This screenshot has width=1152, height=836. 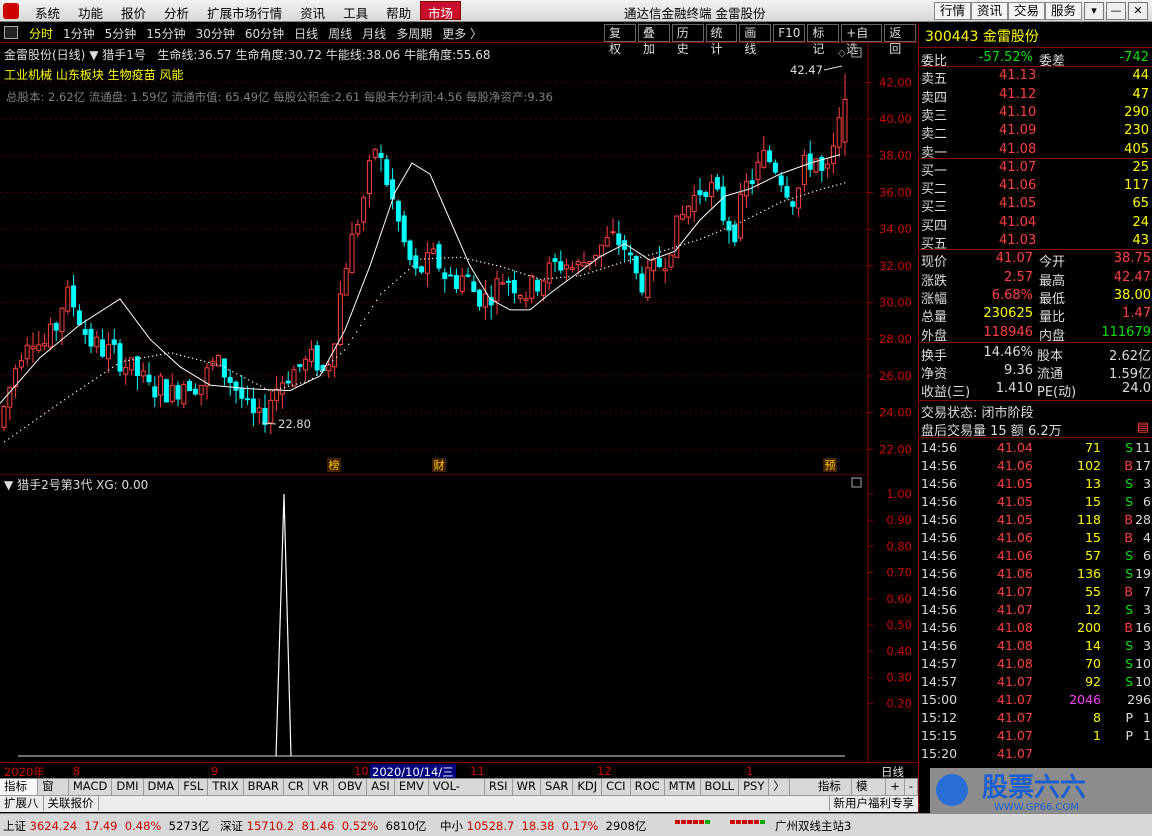 I want to click on formula-dropdown-icon: ▼, so click(x=93, y=55).